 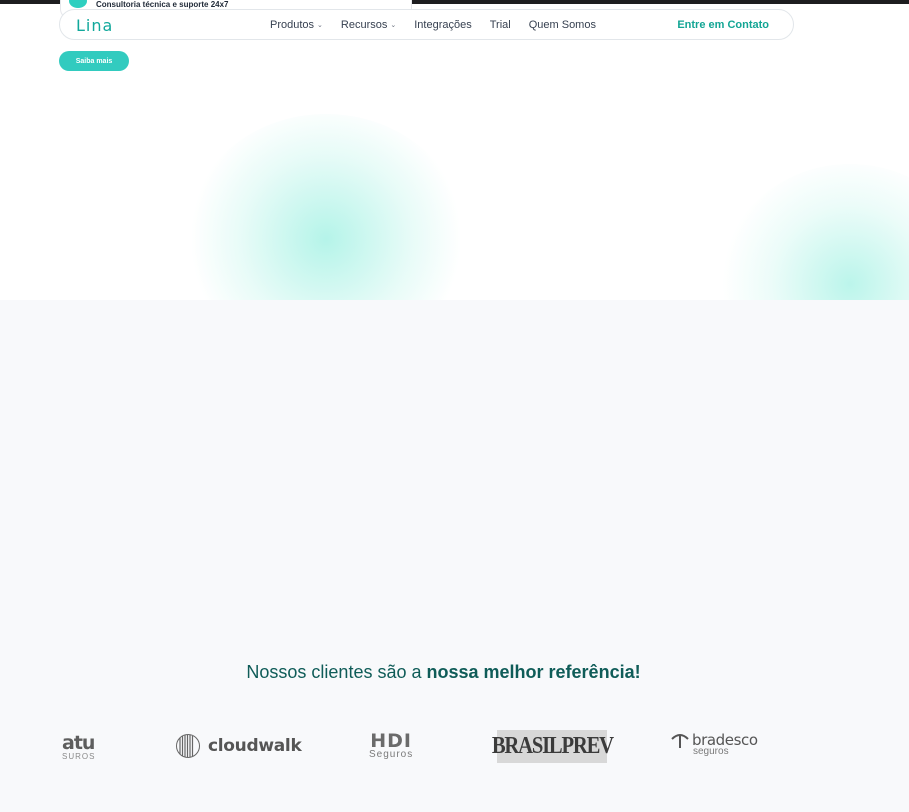 What do you see at coordinates (326, 207) in the screenshot?
I see `decorative-glow-left` at bounding box center [326, 207].